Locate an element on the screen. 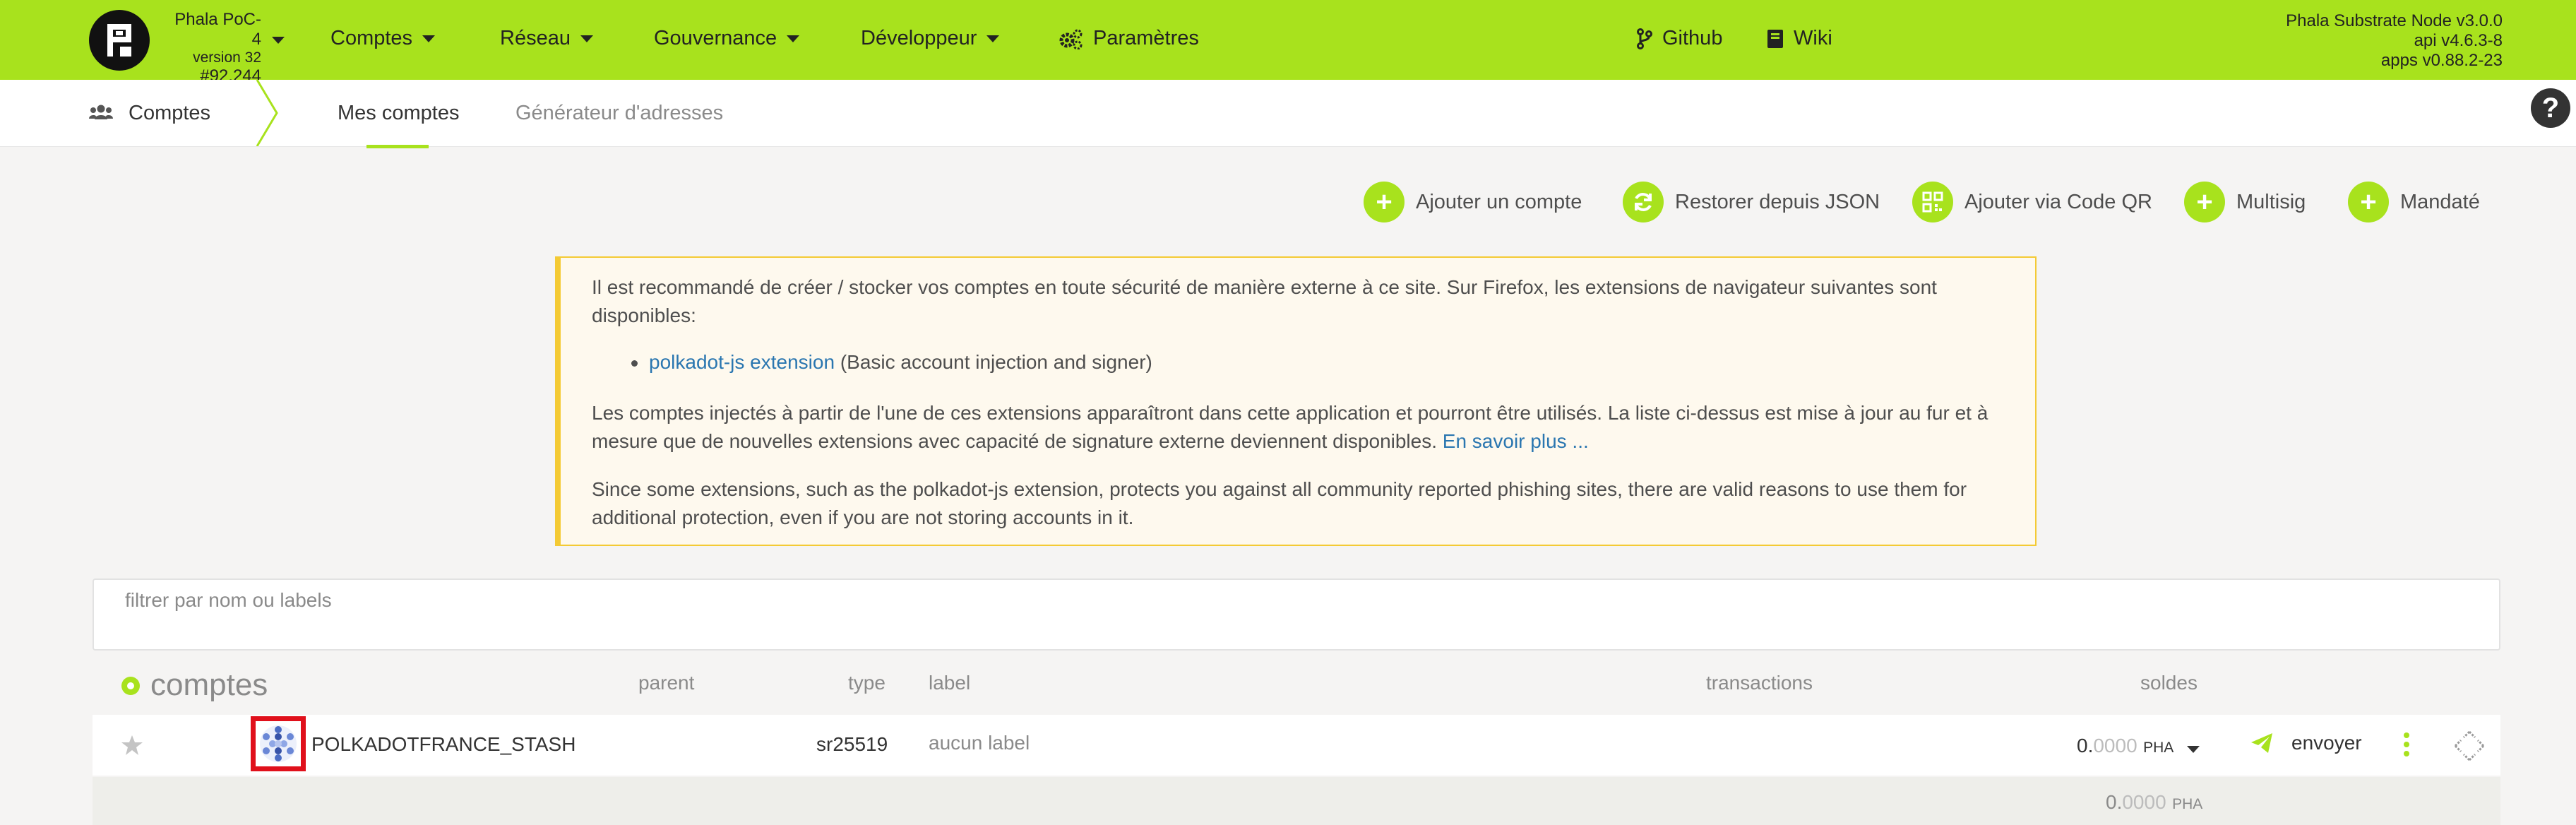  nav-comptes: Comptes is located at coordinates (383, 38).